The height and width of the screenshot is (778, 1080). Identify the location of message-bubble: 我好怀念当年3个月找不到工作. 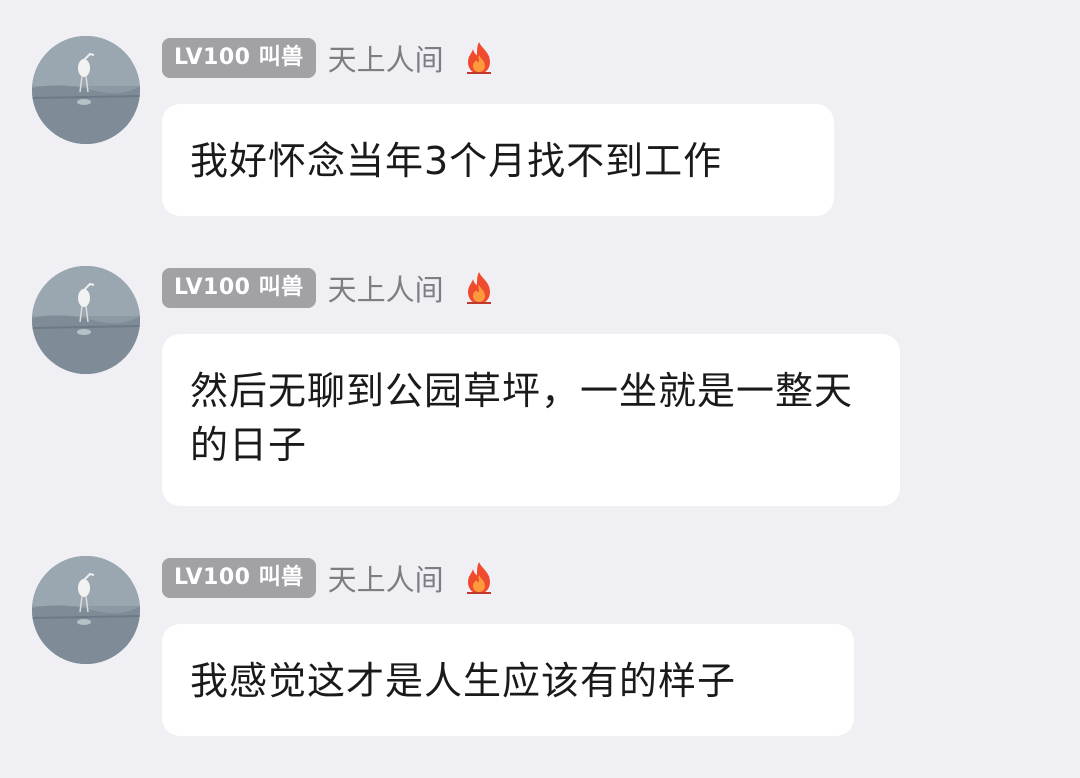
(498, 160).